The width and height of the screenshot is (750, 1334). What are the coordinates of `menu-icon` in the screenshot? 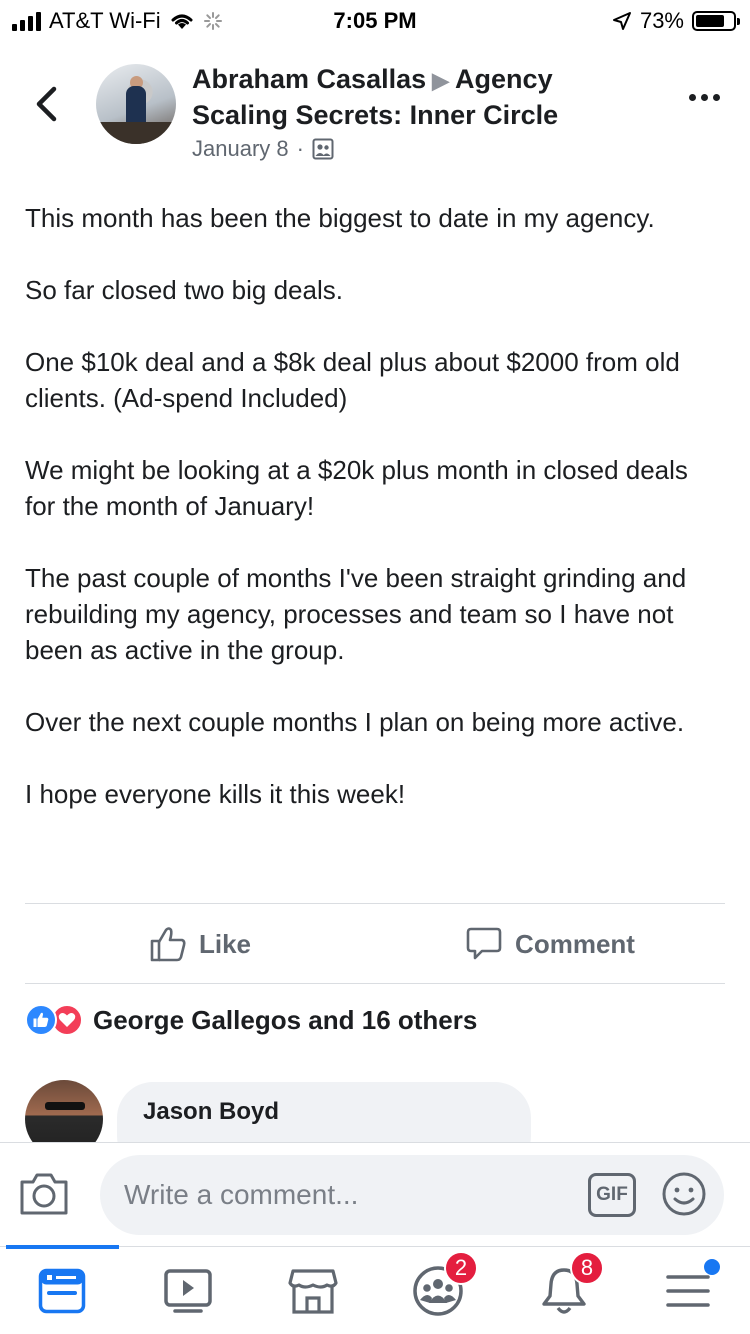 It's located at (688, 1291).